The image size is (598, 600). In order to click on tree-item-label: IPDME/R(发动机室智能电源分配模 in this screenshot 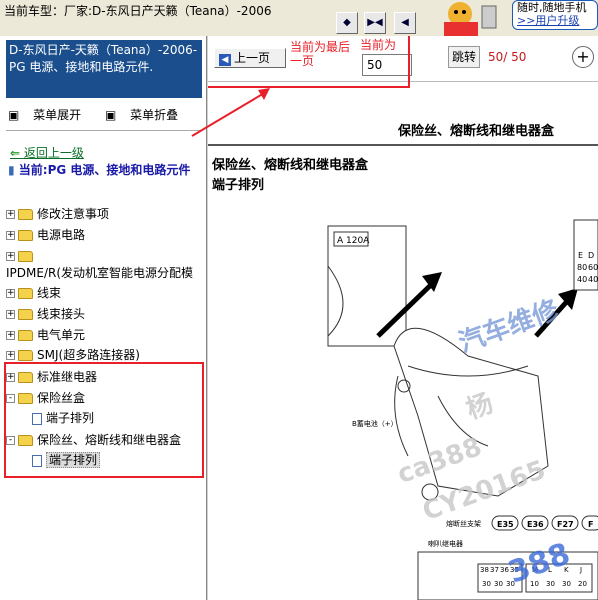, I will do `click(100, 273)`.